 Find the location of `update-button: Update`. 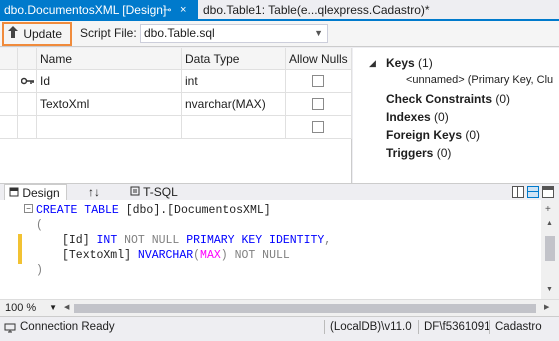

update-button: Update is located at coordinates (37, 34).